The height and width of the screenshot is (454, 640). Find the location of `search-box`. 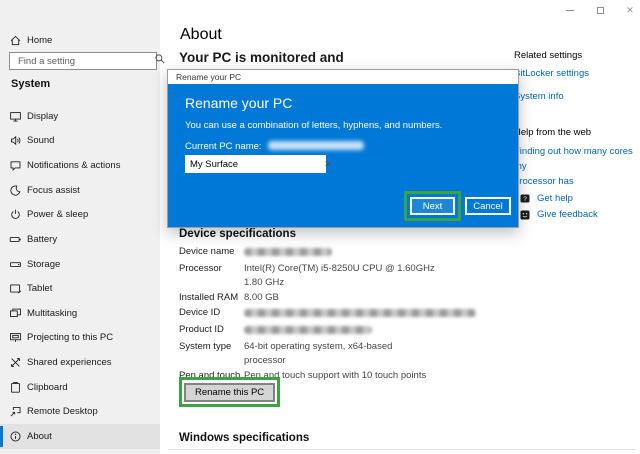

search-box is located at coordinates (87, 61).